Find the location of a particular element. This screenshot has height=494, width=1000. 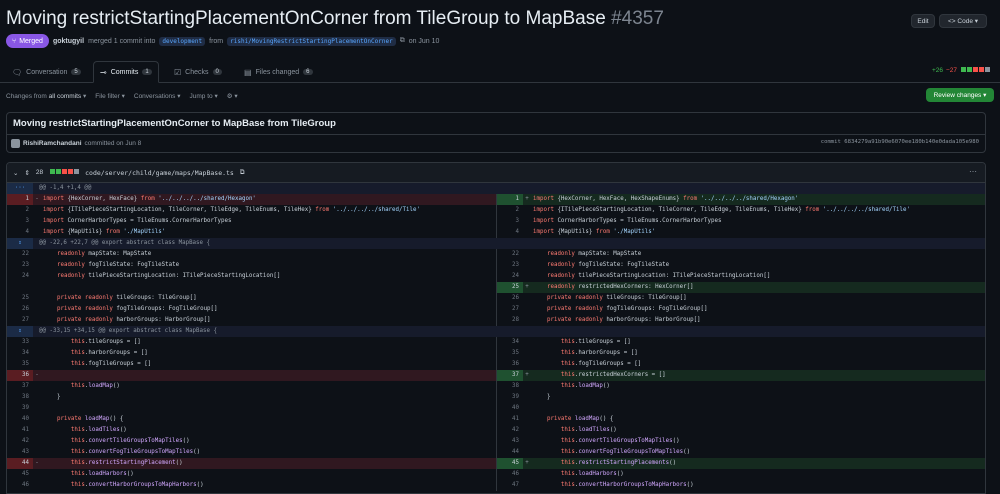

diff-right-side: 42 this.loadTiles() is located at coordinates (740, 430).